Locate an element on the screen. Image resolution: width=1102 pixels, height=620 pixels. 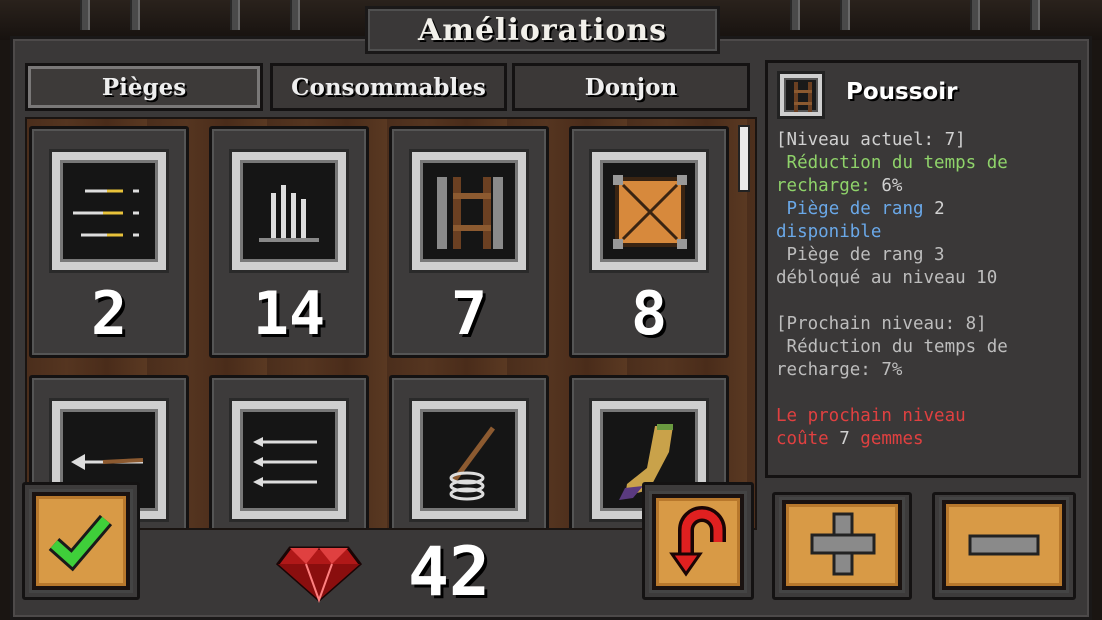
current-level-header: [Niveau actuel: 7] is located at coordinates (871, 140).